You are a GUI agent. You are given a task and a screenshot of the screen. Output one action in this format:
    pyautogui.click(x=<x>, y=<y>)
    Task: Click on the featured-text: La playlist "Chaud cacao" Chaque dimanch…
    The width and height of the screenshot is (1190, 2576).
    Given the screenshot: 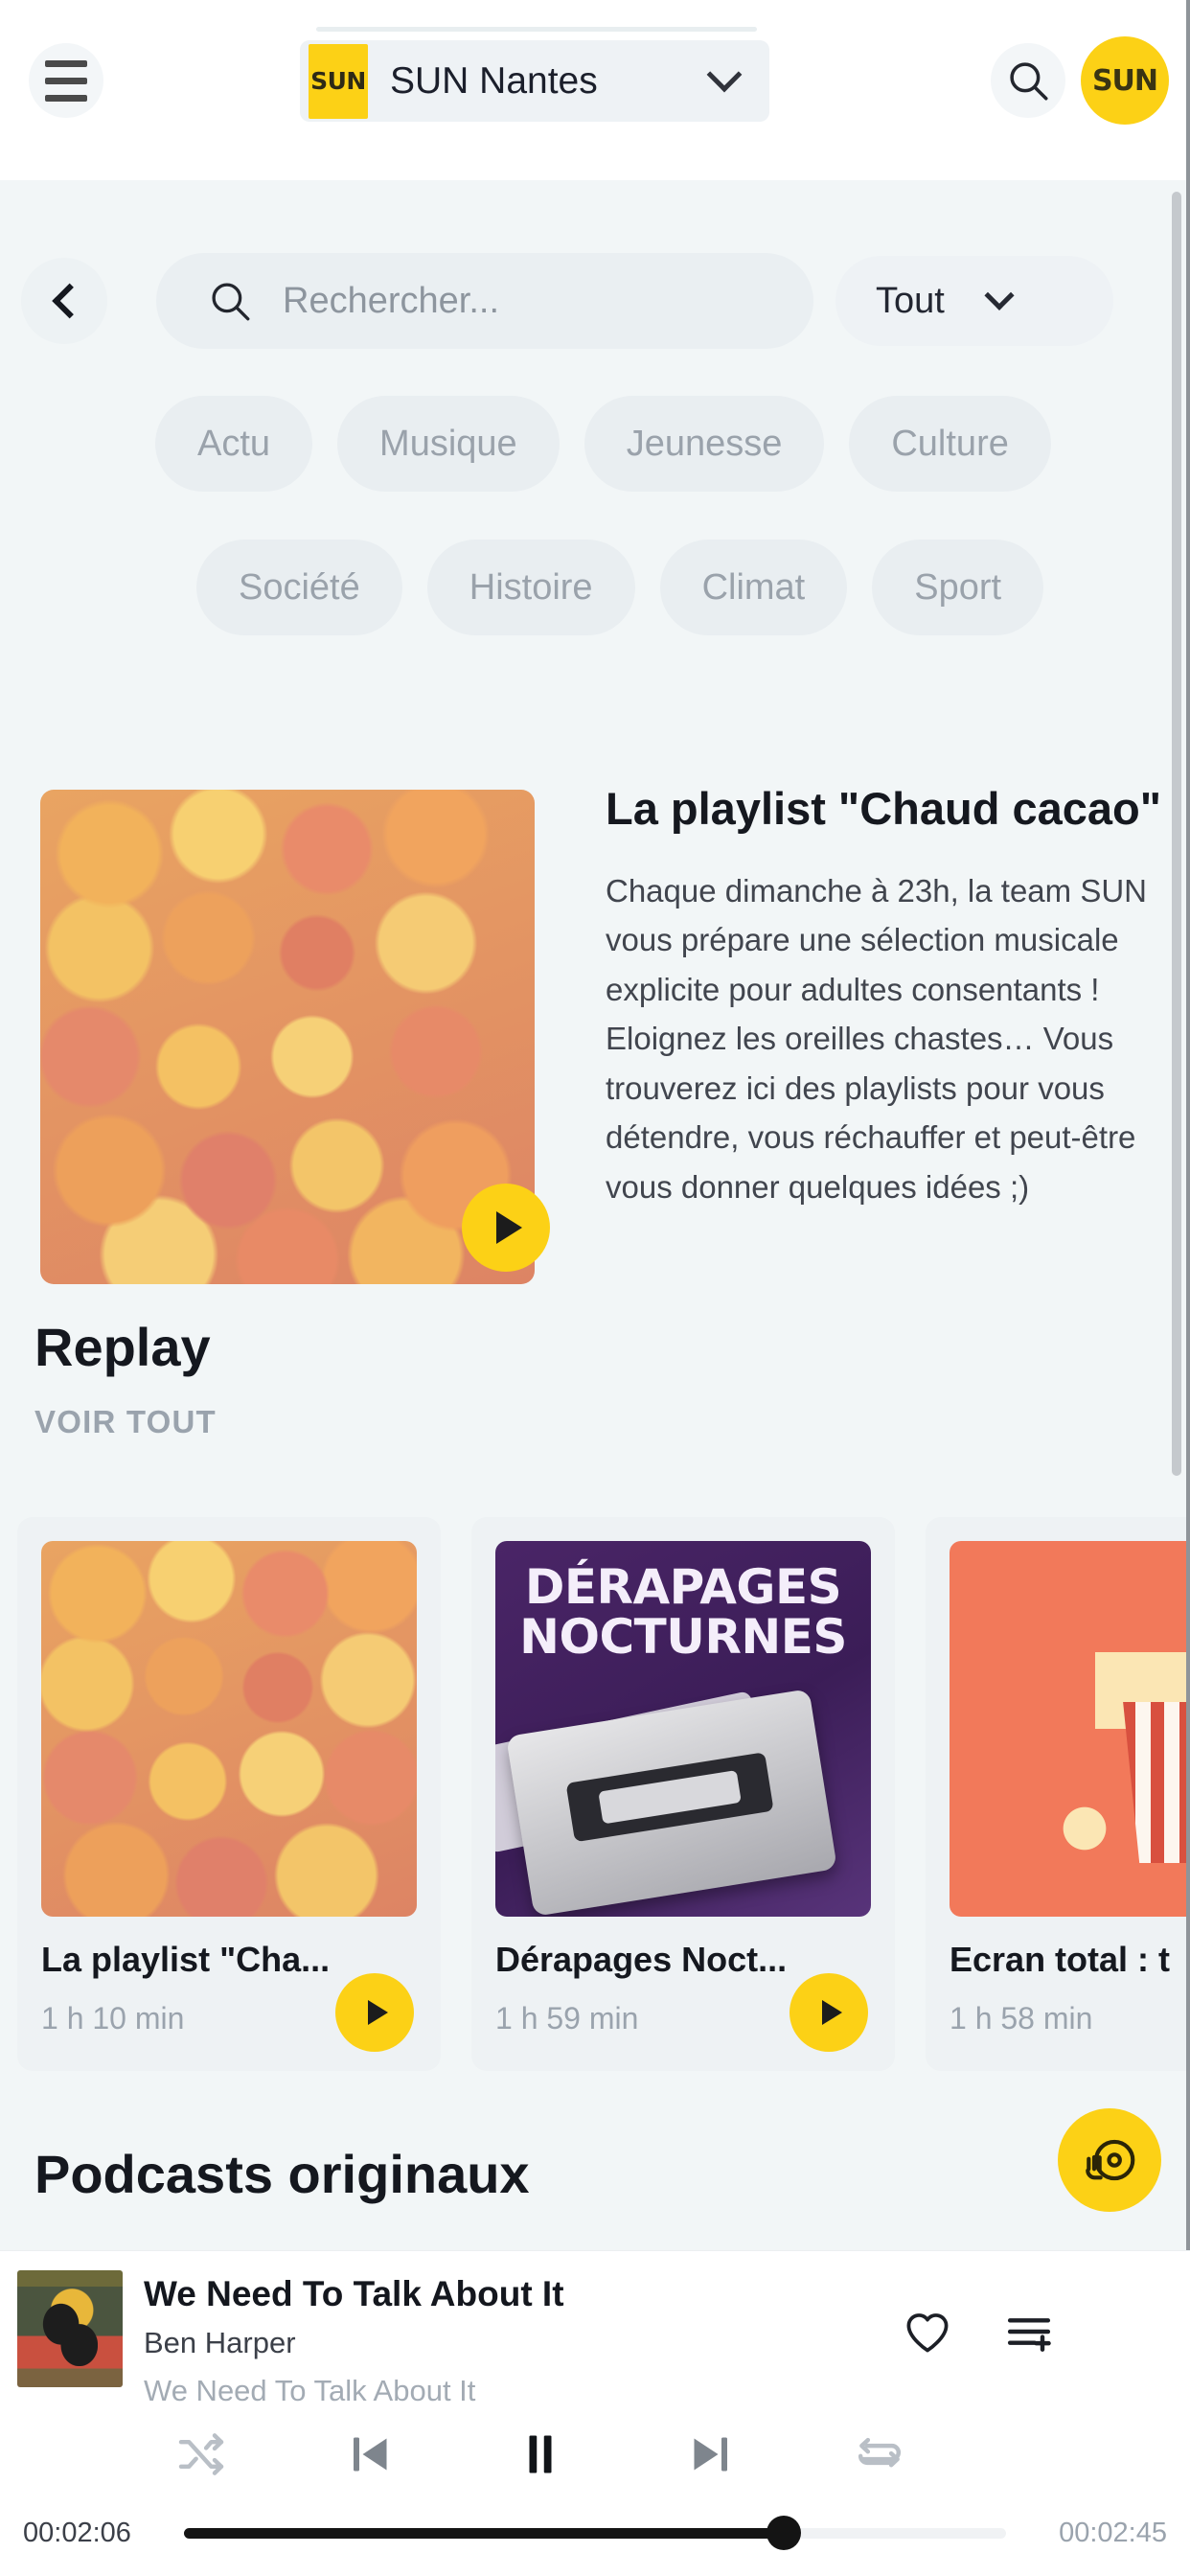 What is the action you would take?
    pyautogui.click(x=898, y=996)
    